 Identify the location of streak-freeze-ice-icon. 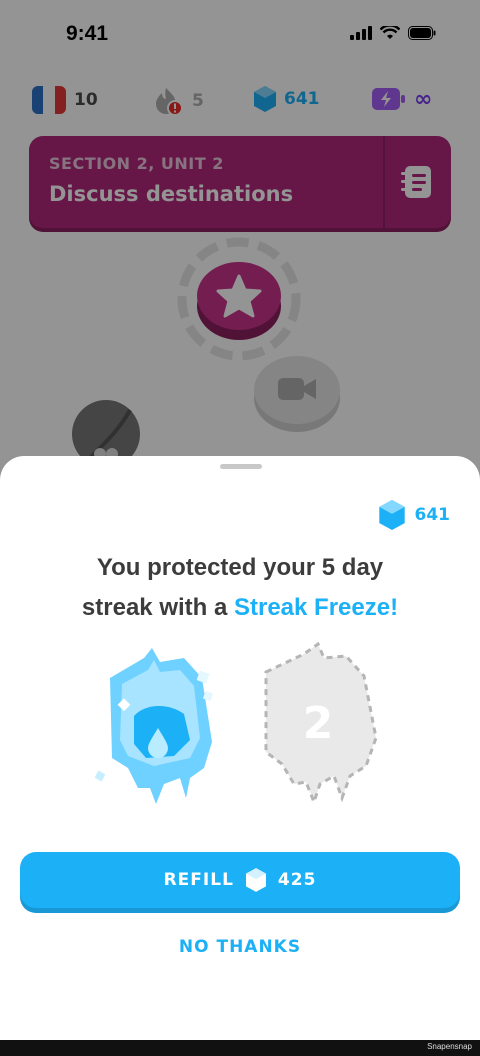
(154, 726).